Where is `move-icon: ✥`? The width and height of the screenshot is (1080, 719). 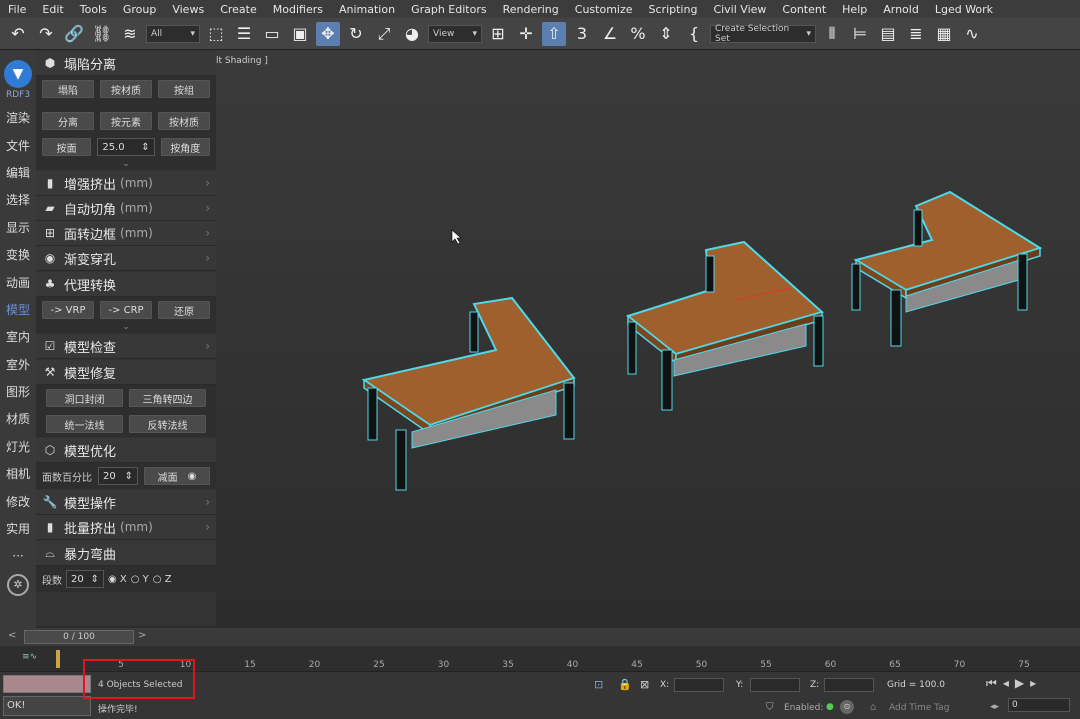 move-icon: ✥ is located at coordinates (328, 33).